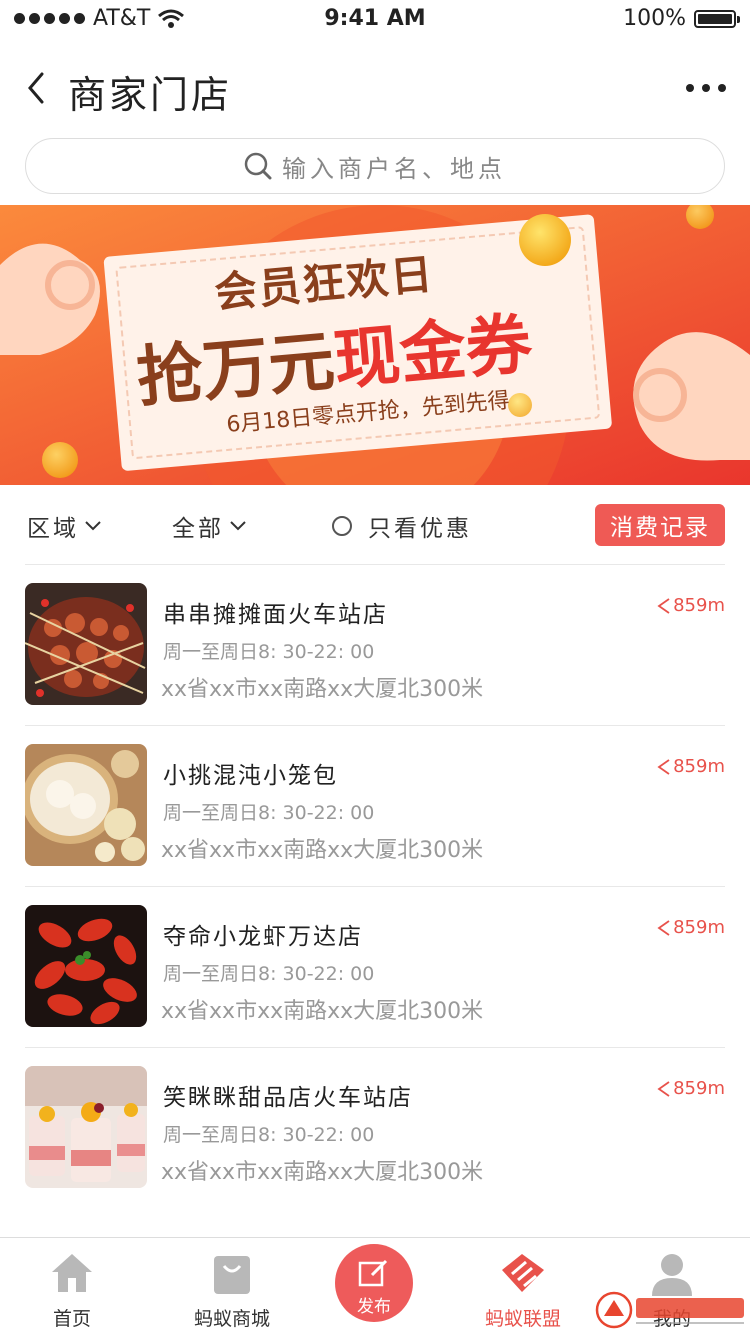 Image resolution: width=750 pixels, height=1335 pixels. Describe the element at coordinates (53, 529) in the screenshot. I see `region-filter-label: 区域` at that location.